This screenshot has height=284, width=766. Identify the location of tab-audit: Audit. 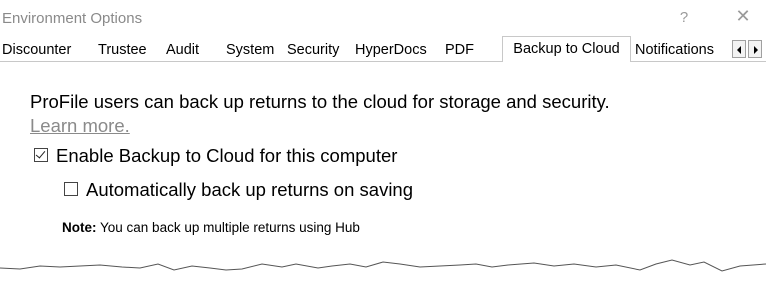
(182, 50).